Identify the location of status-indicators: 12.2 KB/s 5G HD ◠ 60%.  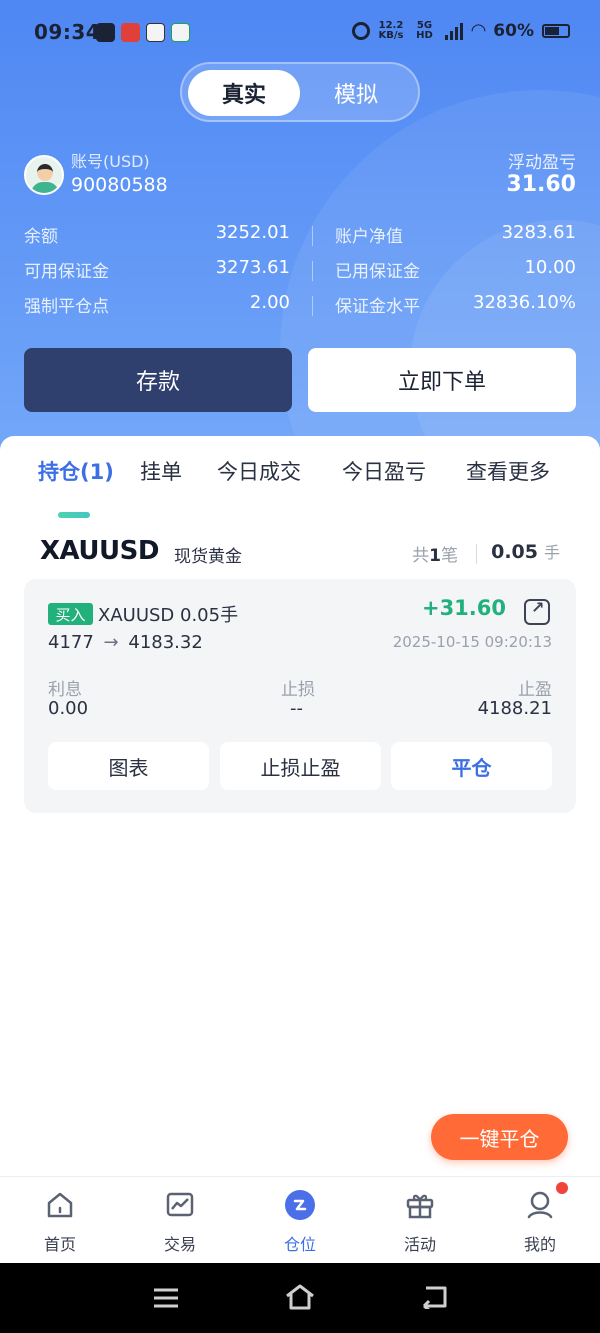
(461, 30).